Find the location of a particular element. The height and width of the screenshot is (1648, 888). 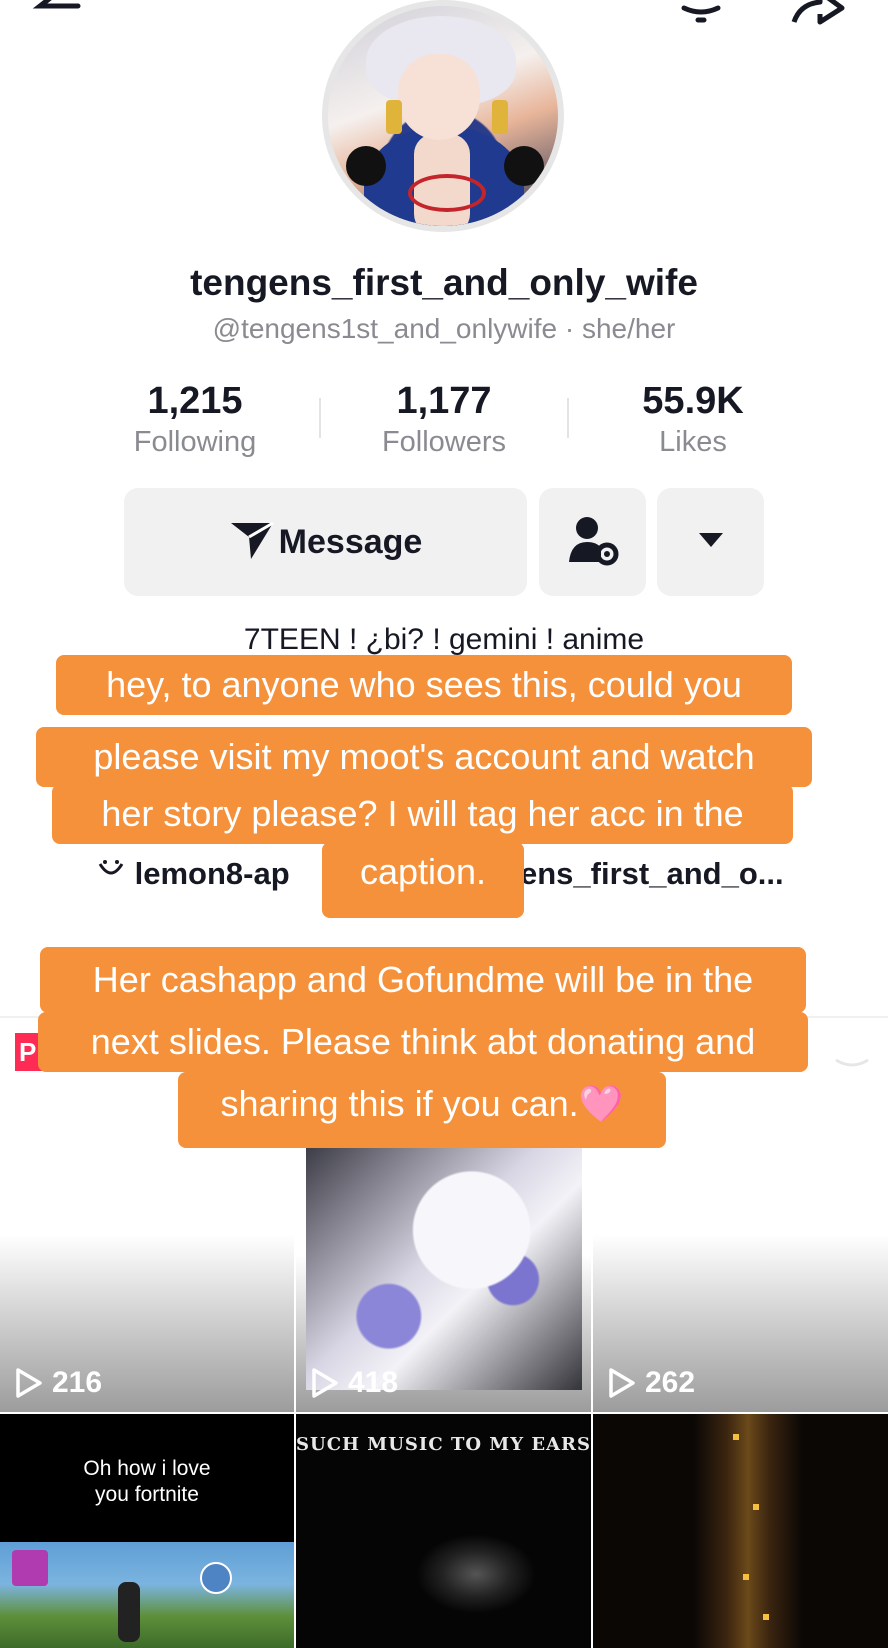

back-arrow-icon is located at coordinates (60, 15).